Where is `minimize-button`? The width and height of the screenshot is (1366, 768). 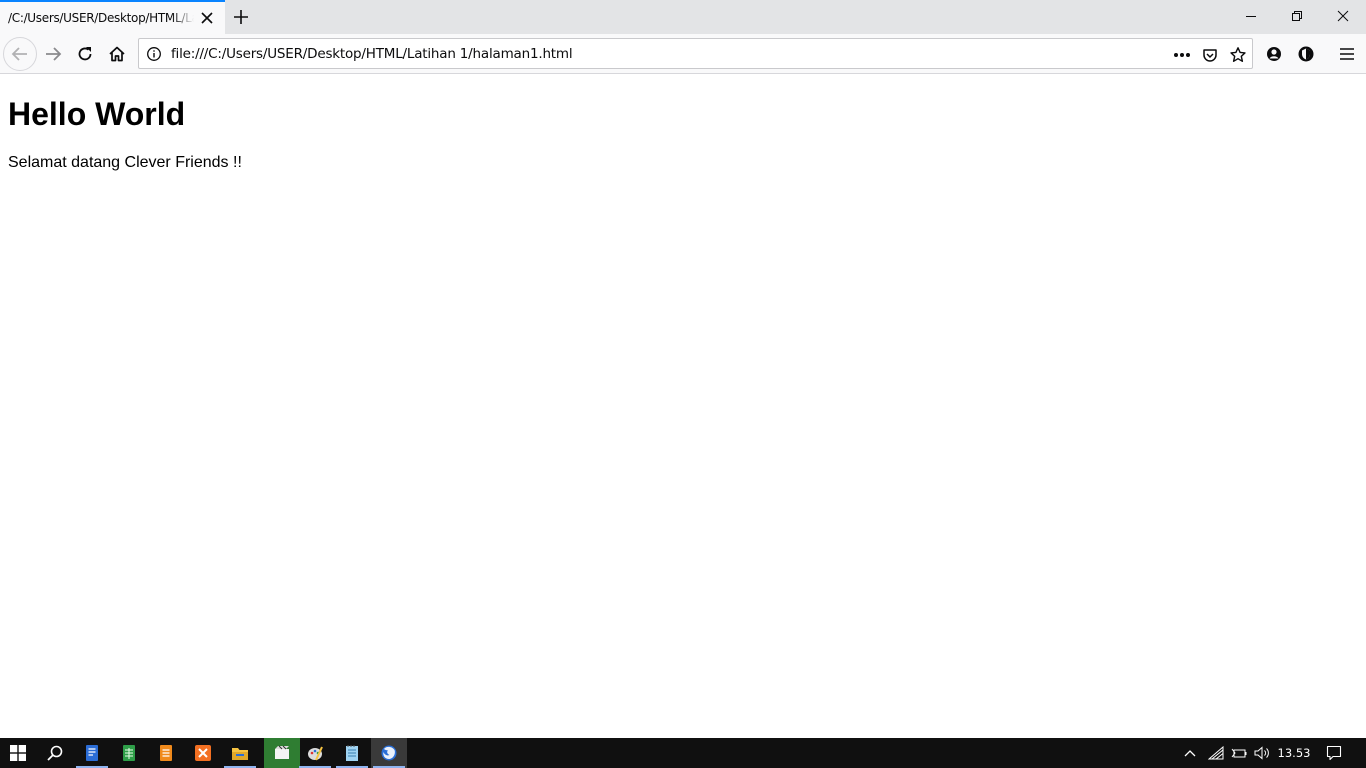 minimize-button is located at coordinates (1251, 16).